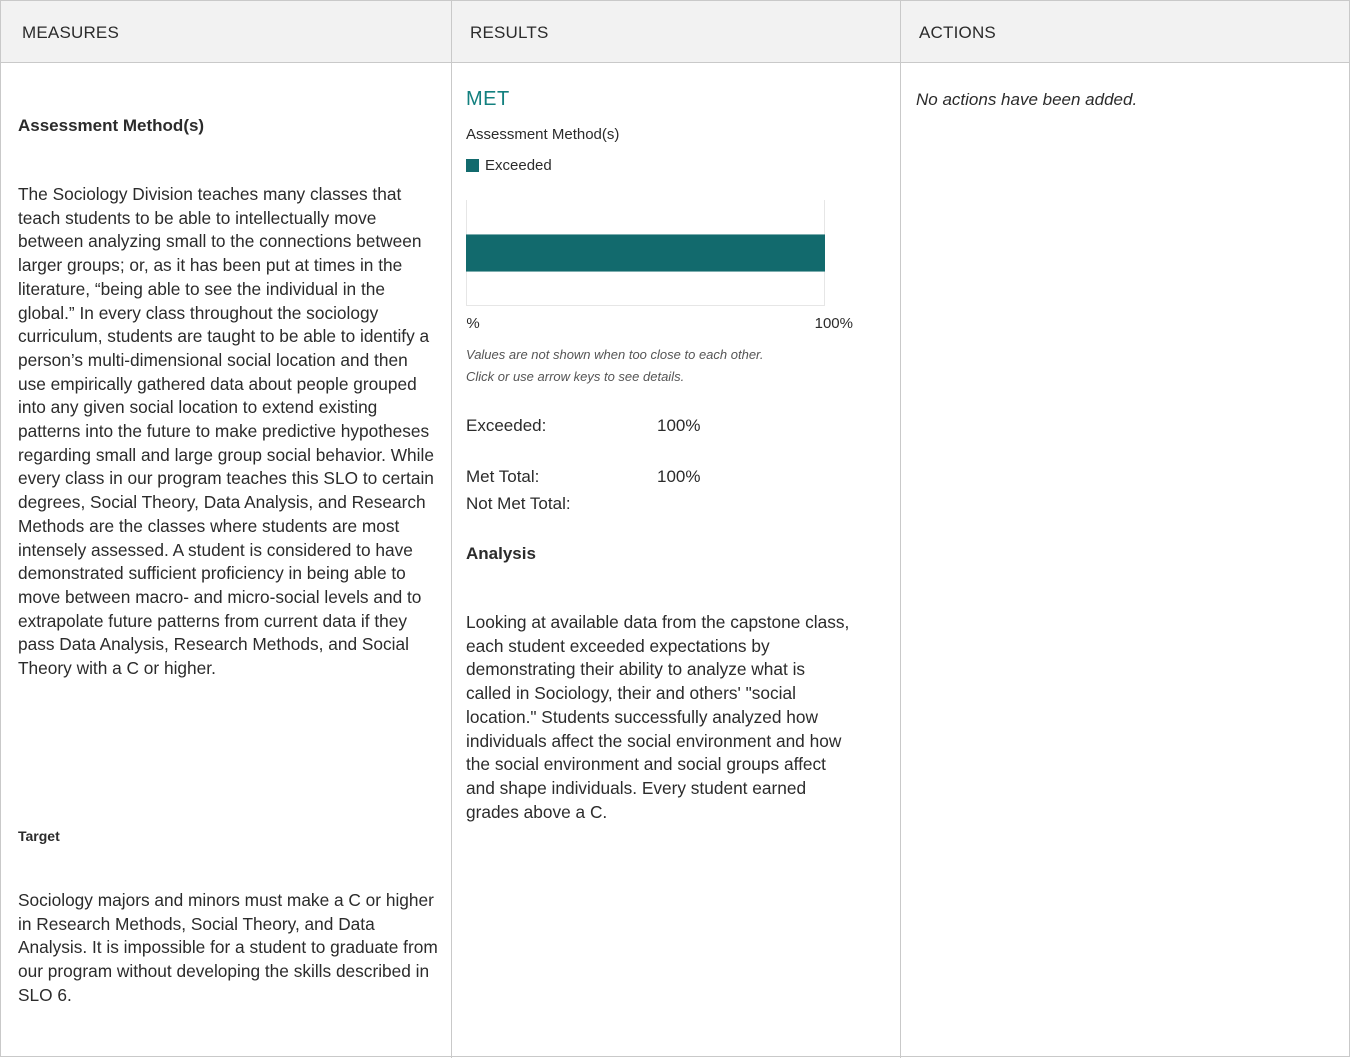 The image size is (1350, 1058). I want to click on stat-met-total-label: Met Total:, so click(503, 476).